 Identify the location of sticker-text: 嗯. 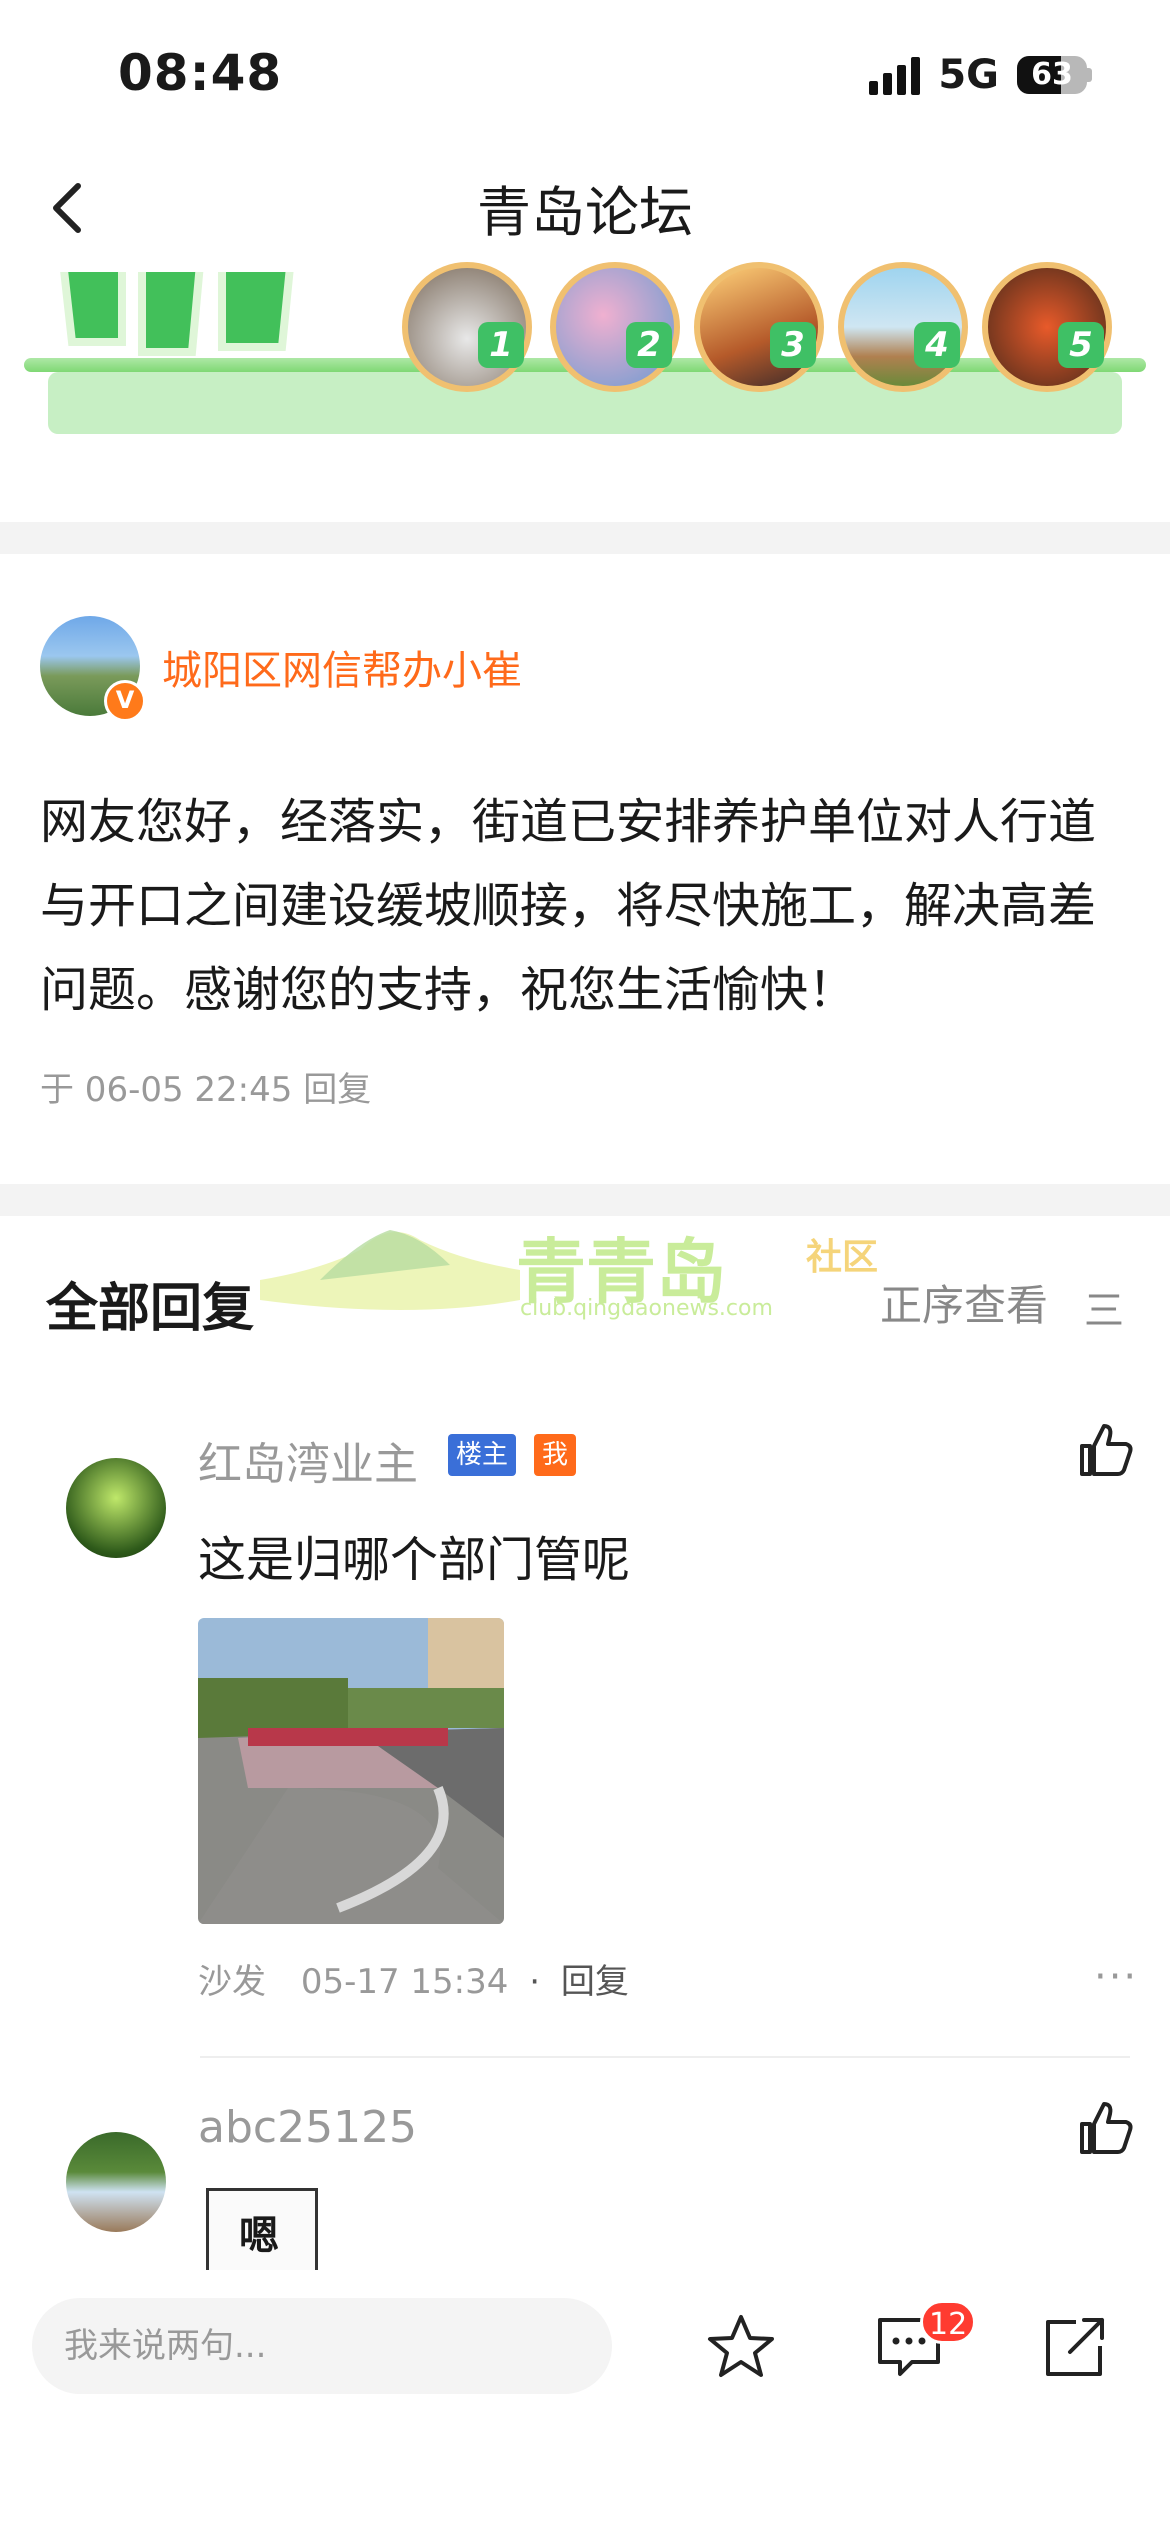
(259, 2236).